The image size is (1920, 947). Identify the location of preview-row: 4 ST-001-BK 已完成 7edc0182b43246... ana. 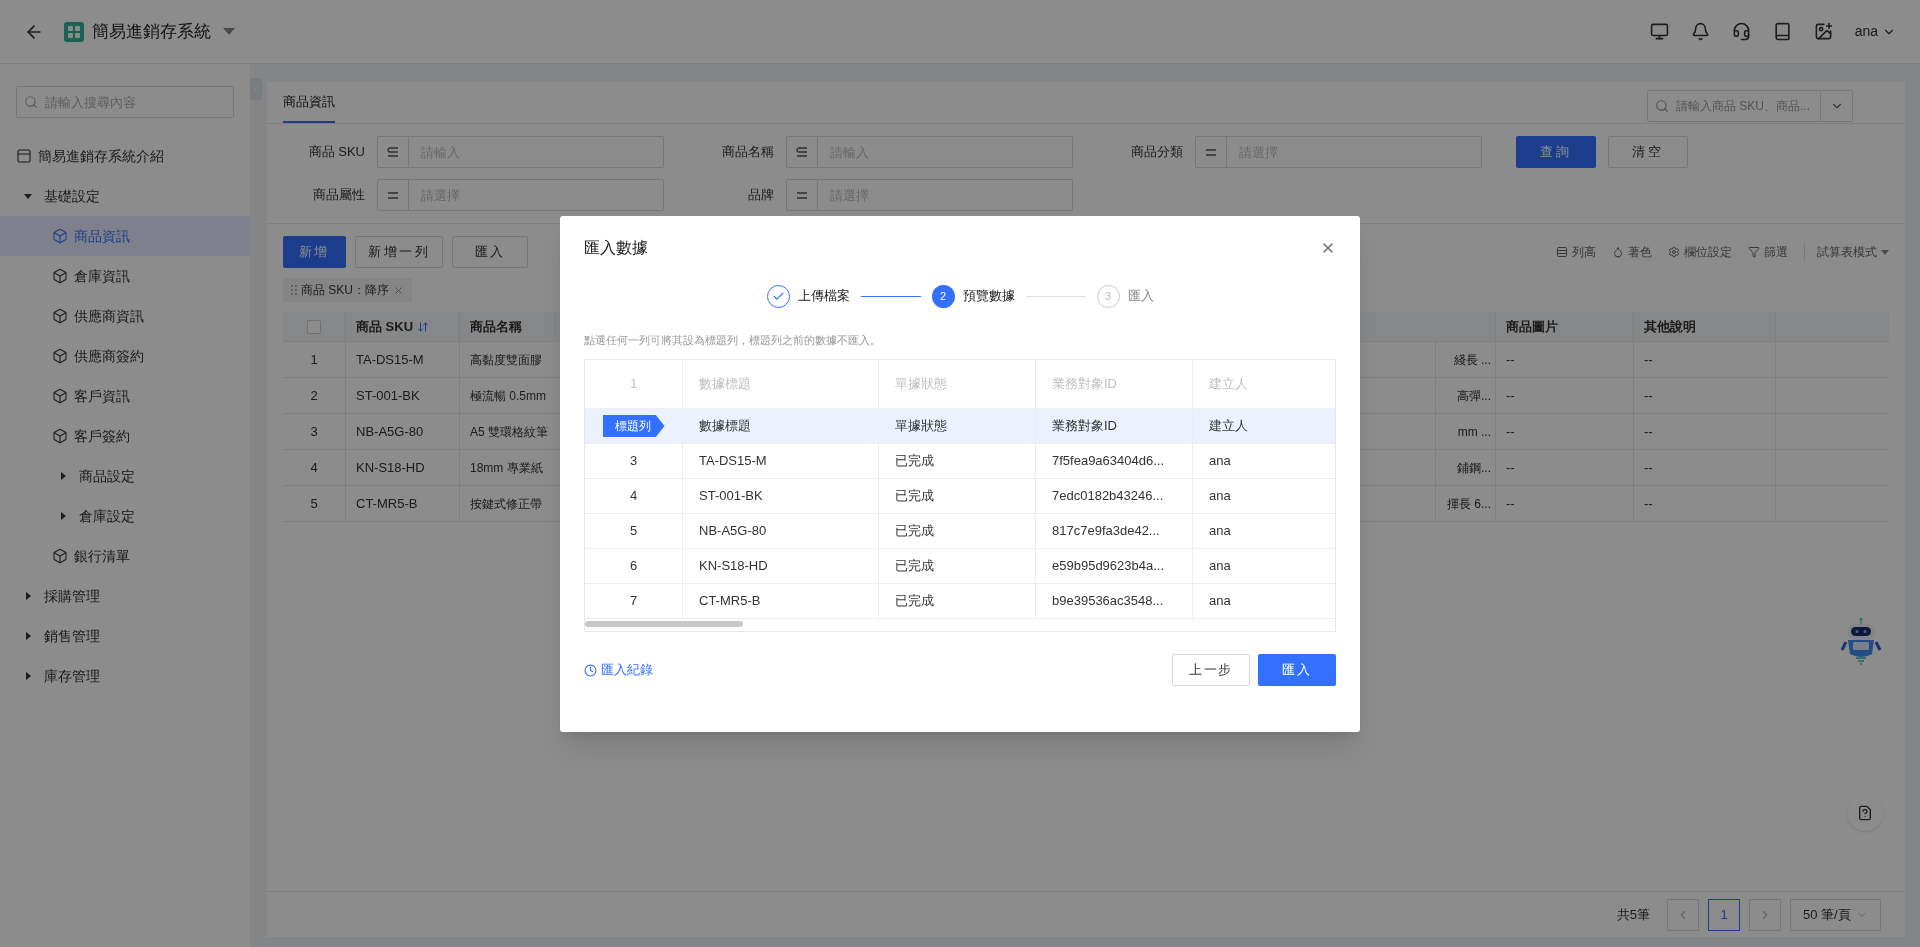
(960, 496).